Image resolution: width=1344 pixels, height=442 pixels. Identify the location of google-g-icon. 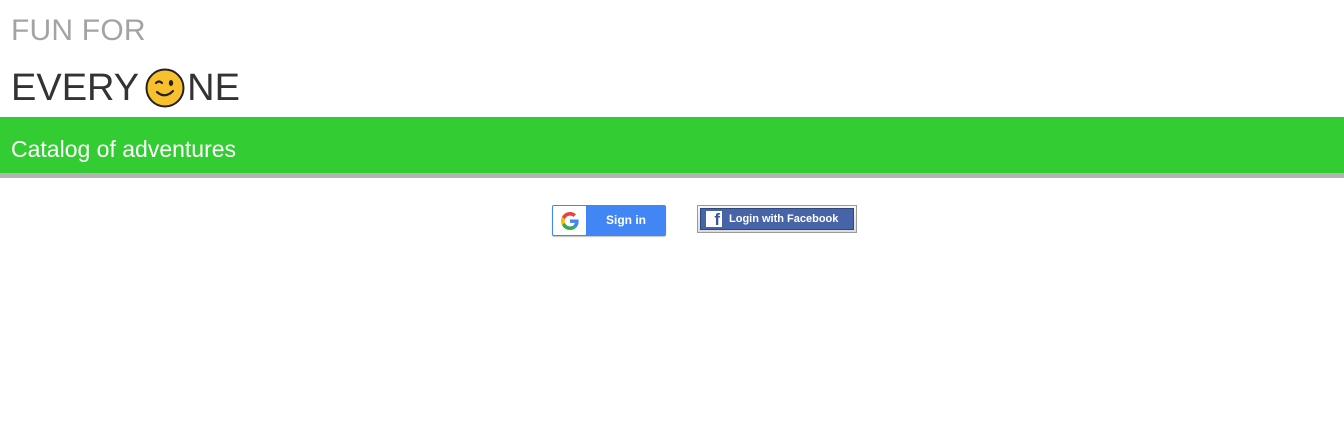
(569, 220).